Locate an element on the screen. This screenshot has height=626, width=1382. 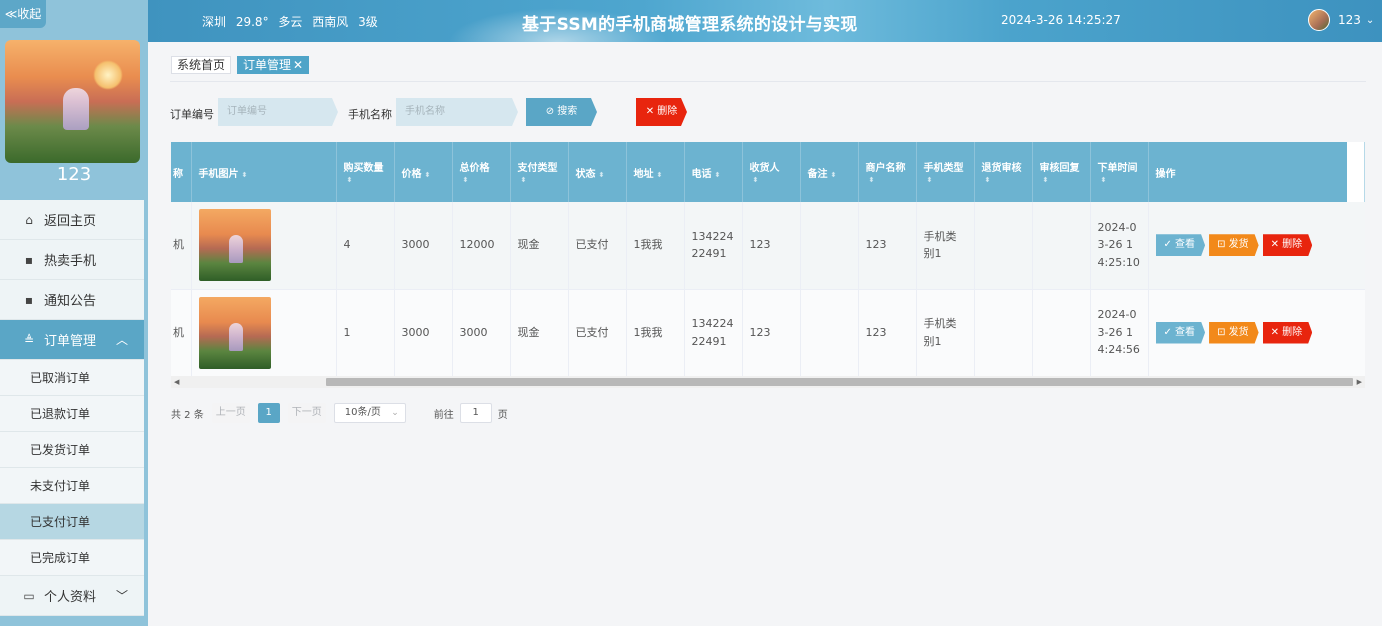
cell-return-audit is located at coordinates (1003, 246).